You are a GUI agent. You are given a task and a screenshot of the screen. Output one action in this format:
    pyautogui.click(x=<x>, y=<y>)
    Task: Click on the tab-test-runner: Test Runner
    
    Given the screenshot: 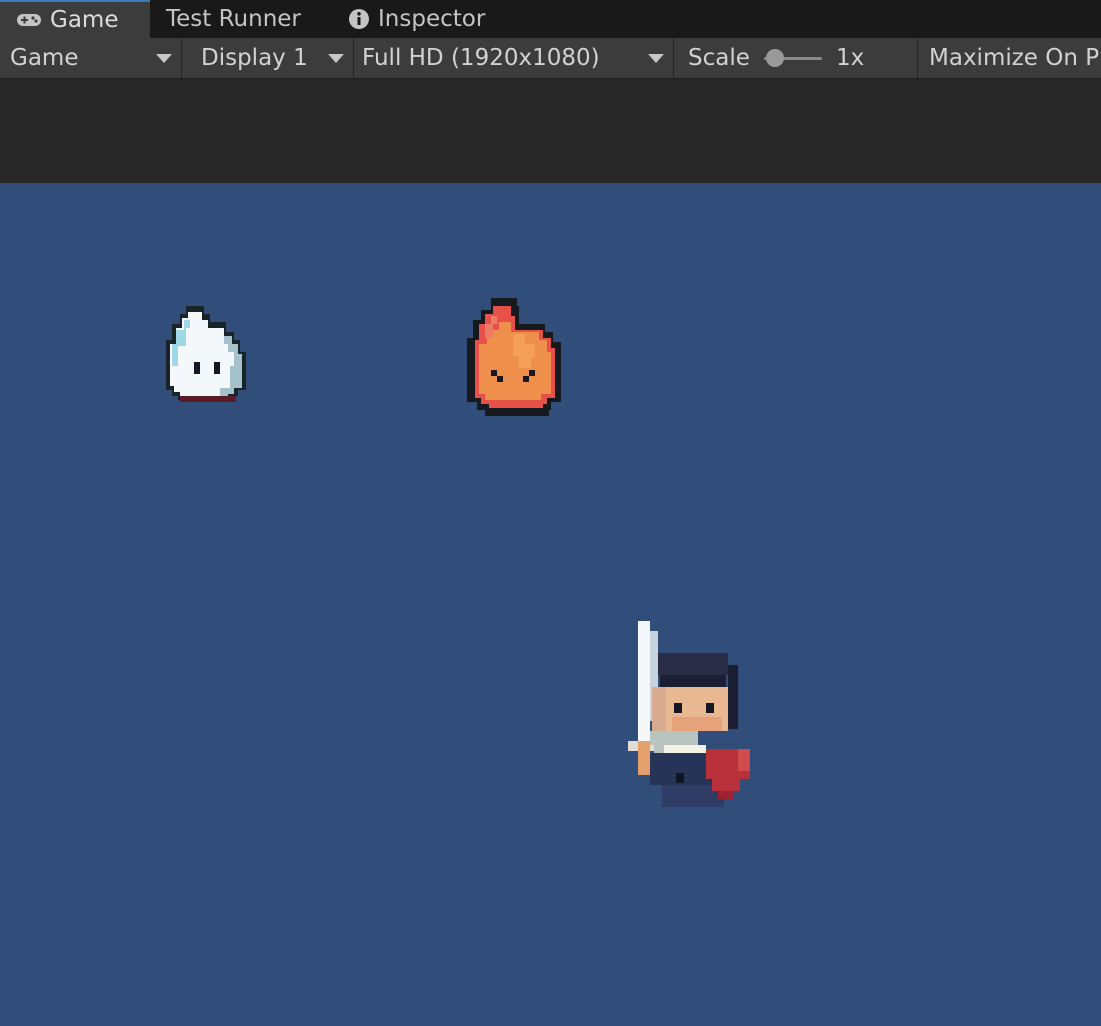 What is the action you would take?
    pyautogui.click(x=240, y=19)
    